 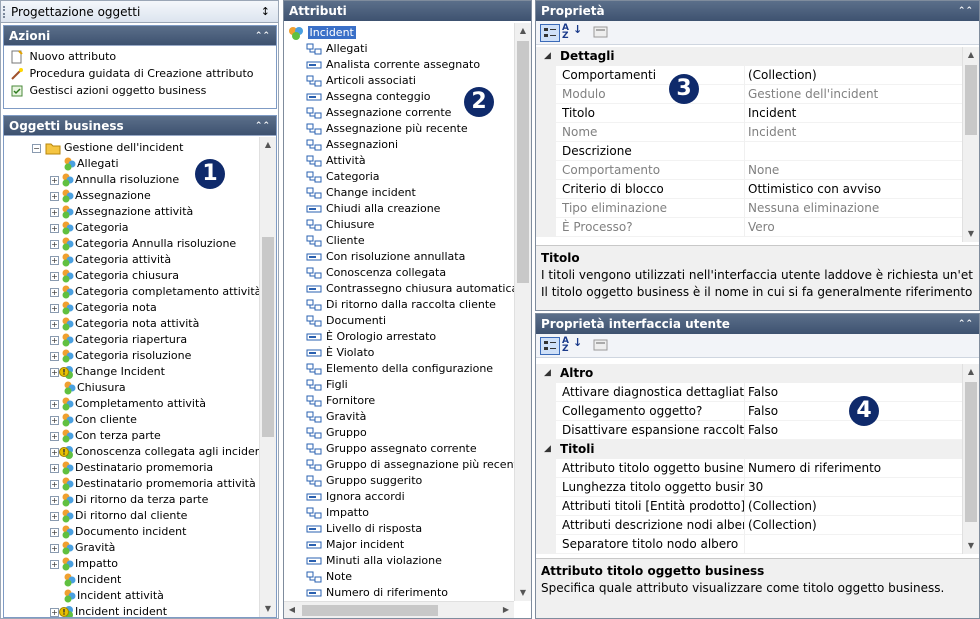 I want to click on tree-item: + Categoria nota, so click(x=103, y=308).